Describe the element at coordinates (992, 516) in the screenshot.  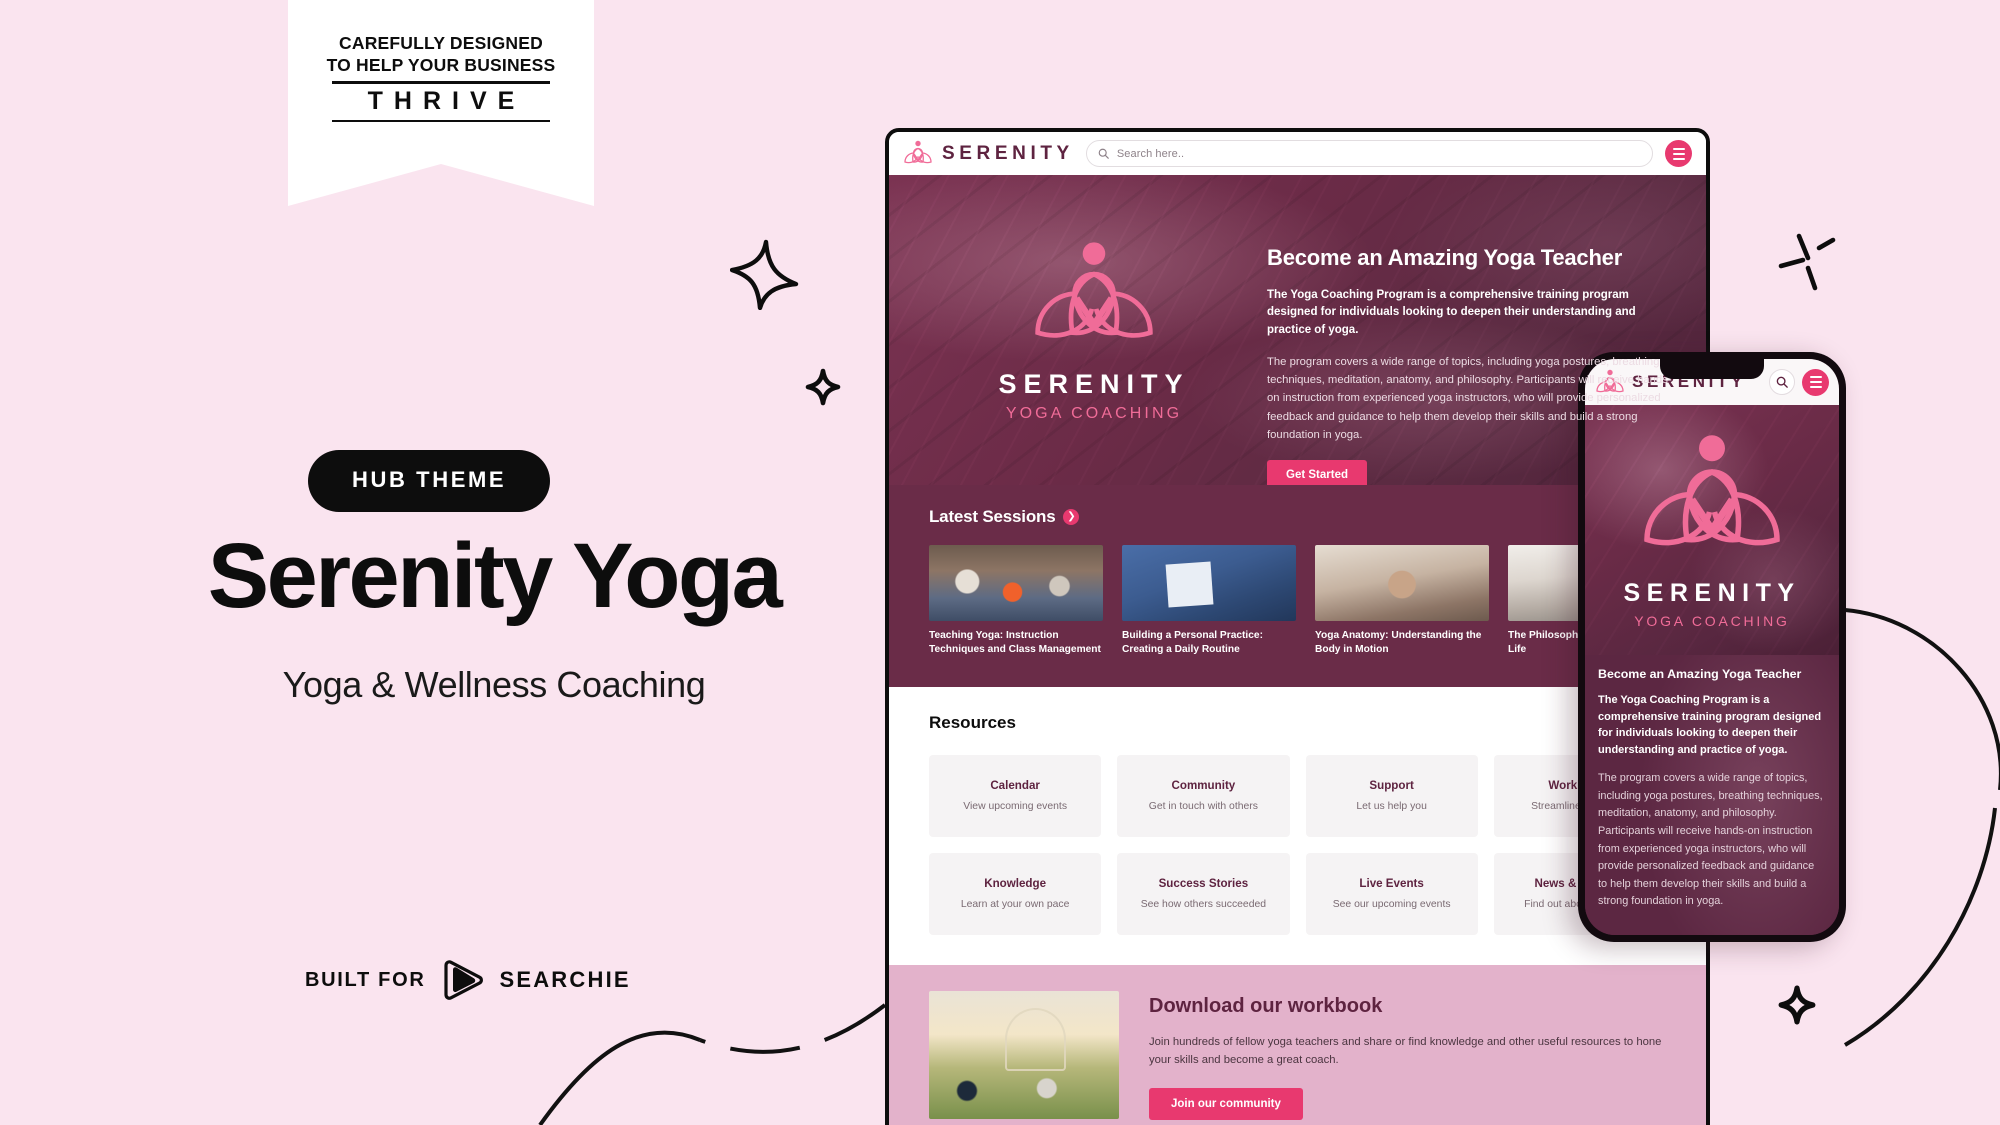
I see `latest-sessions-title: Latest Sessions` at that location.